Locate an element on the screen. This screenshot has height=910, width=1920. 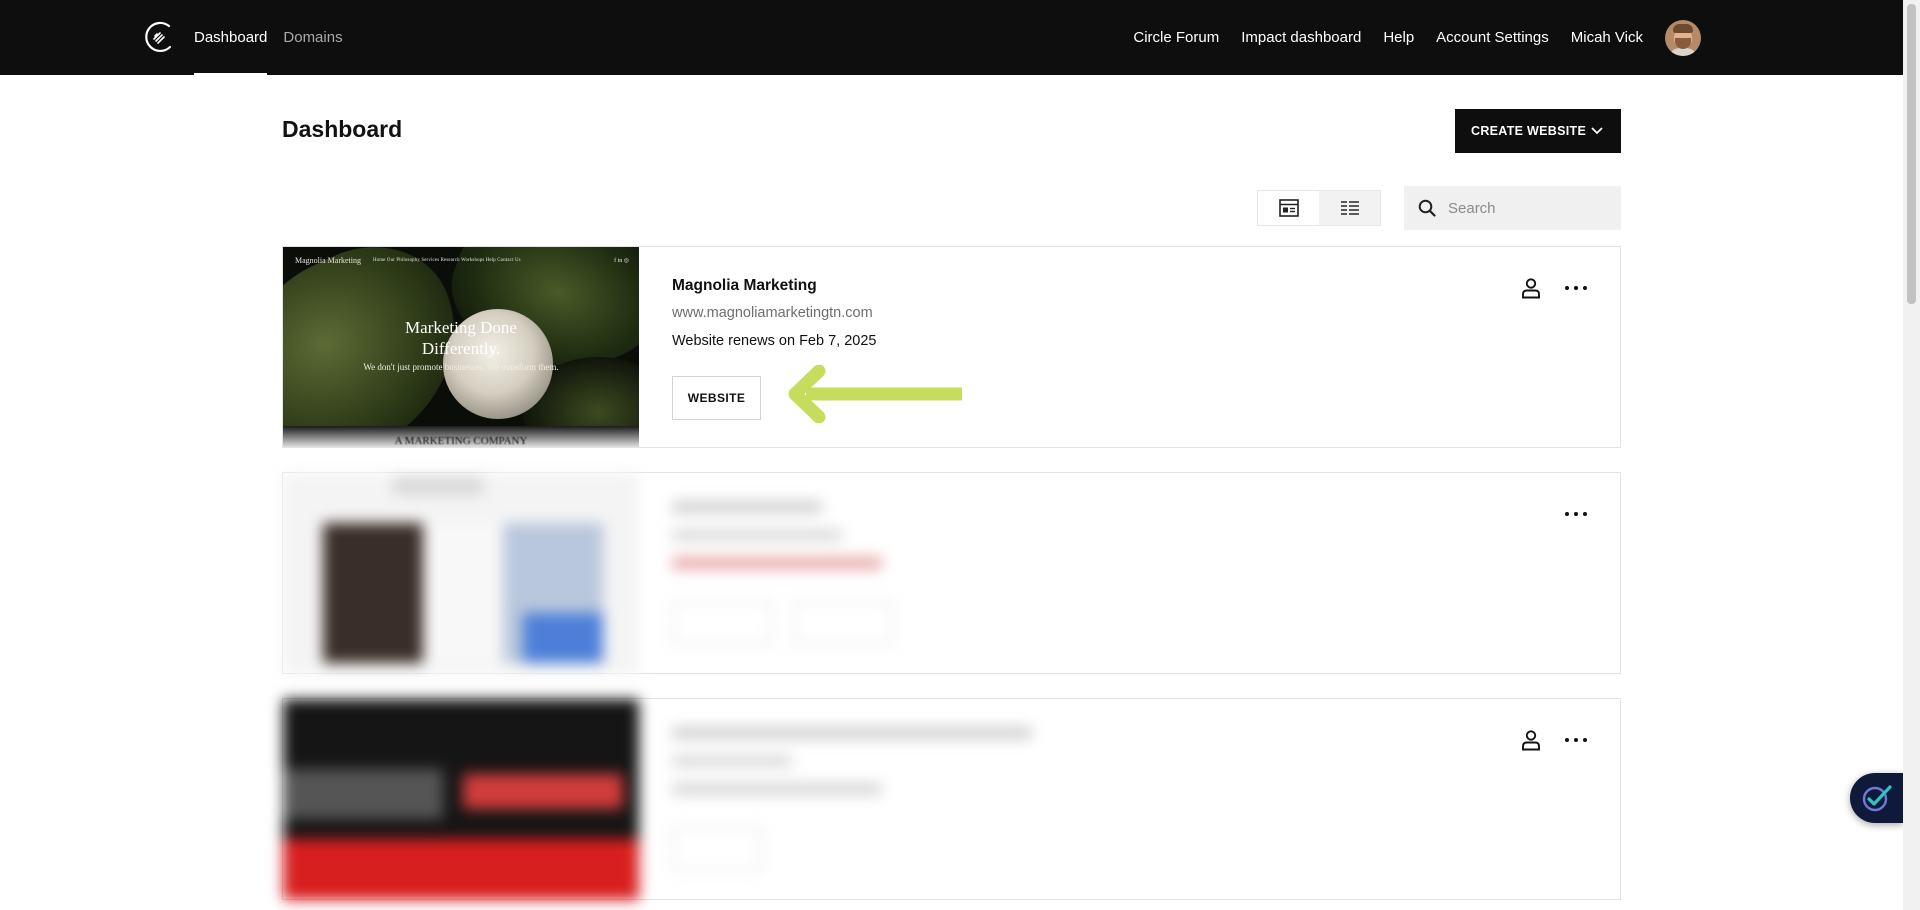
thumbnail-headline: Marketing Done Differently. is located at coordinates (461, 338).